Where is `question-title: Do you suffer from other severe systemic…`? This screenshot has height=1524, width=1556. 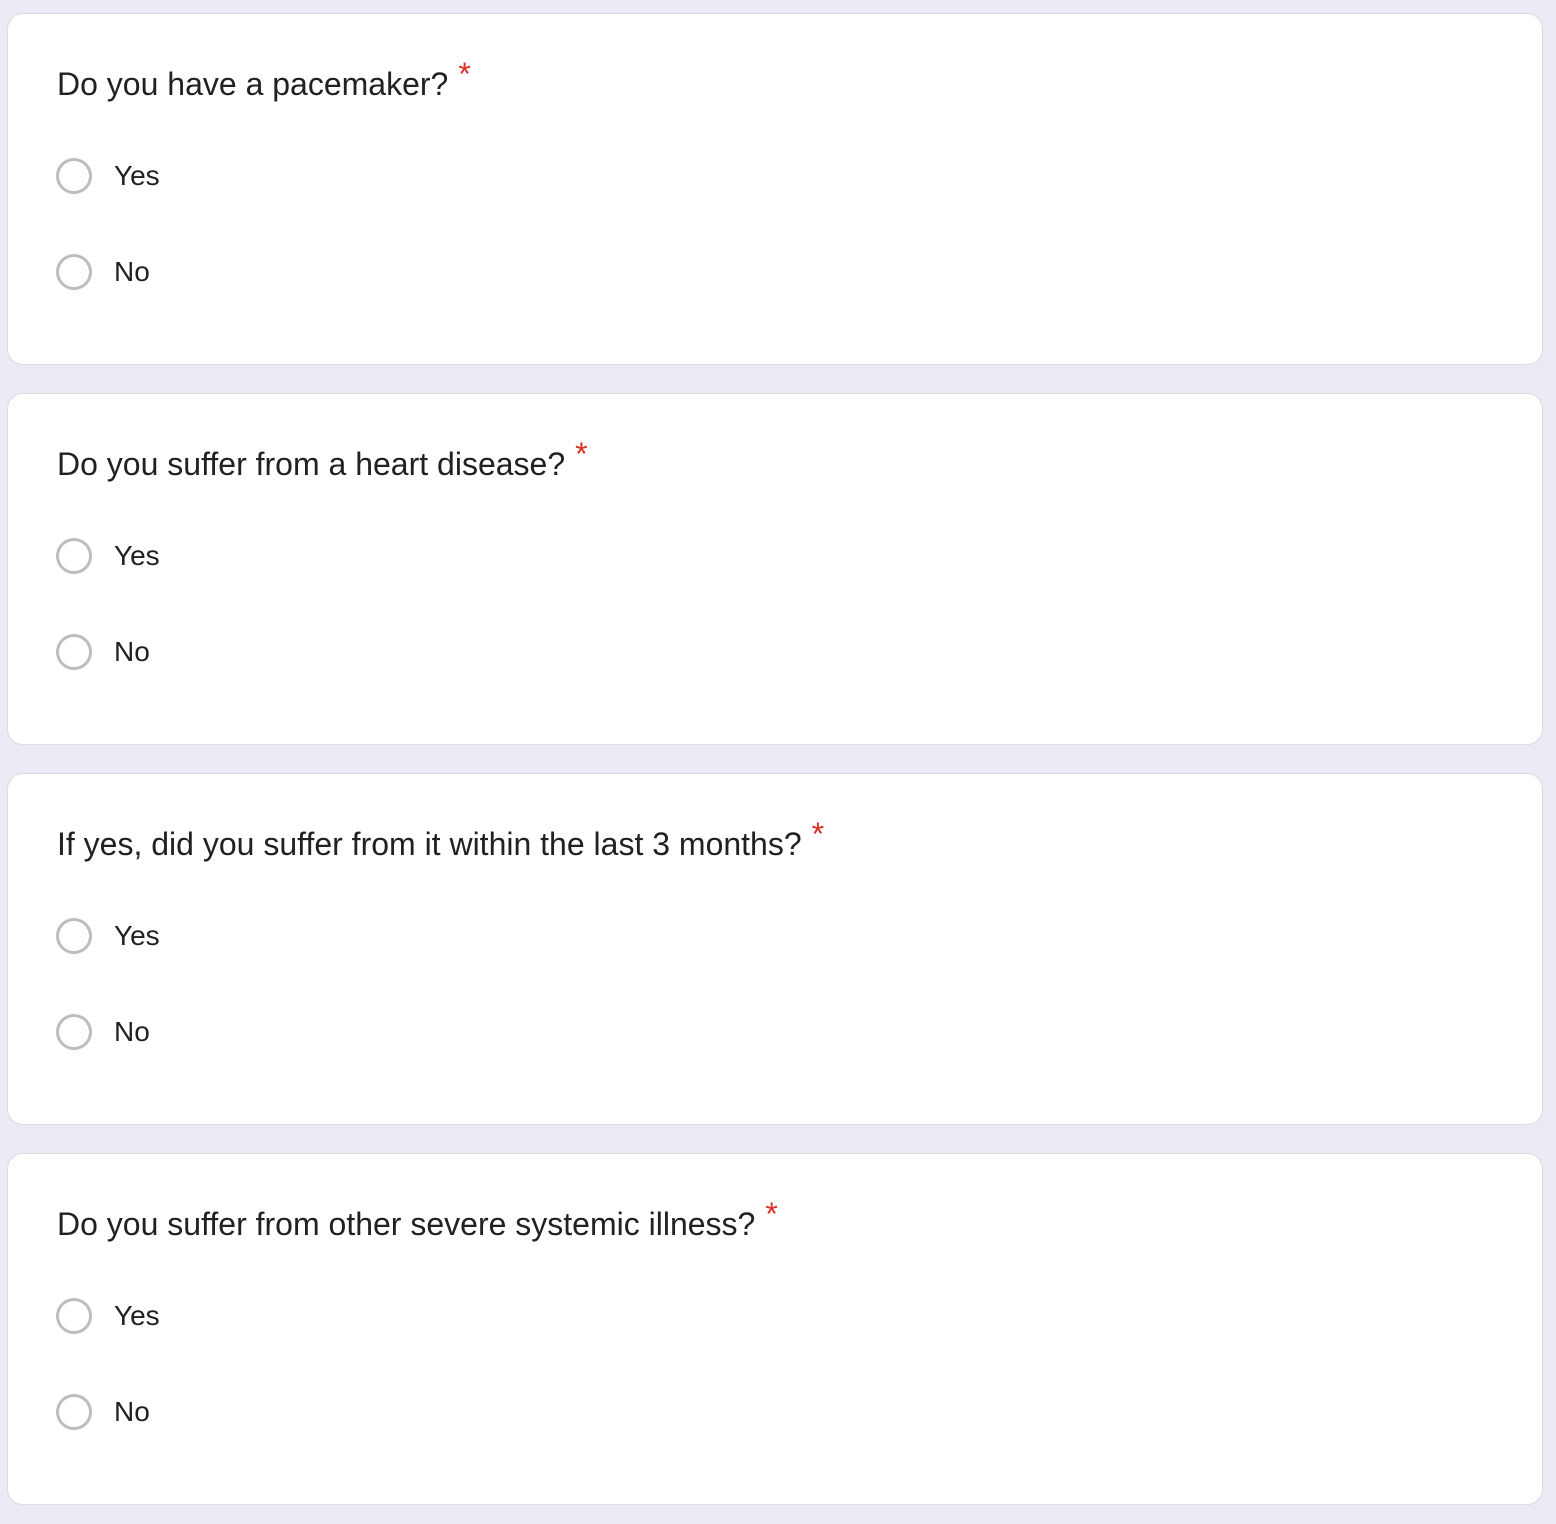
question-title: Do you suffer from other severe systemic… is located at coordinates (417, 1220).